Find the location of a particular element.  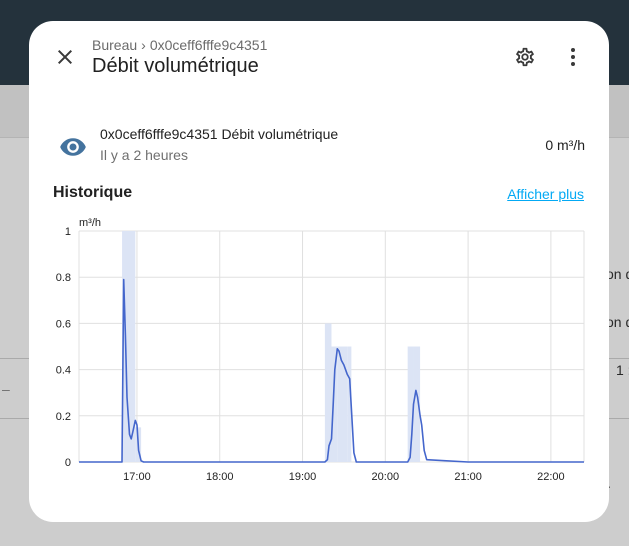

y-tick-label: 0.4 is located at coordinates (63, 371).